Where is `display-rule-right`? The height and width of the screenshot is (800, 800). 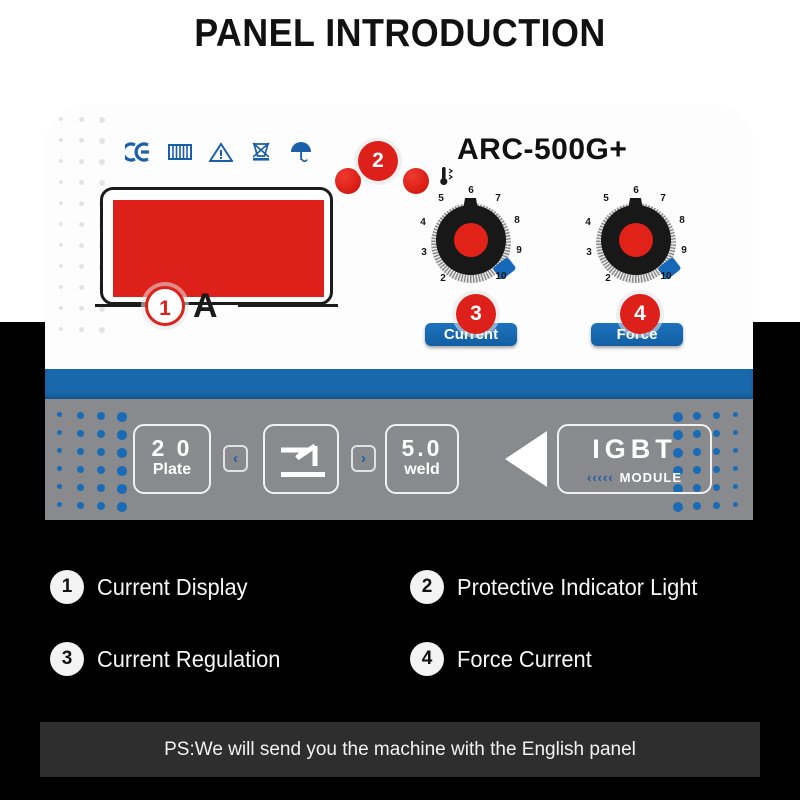 display-rule-right is located at coordinates (288, 305).